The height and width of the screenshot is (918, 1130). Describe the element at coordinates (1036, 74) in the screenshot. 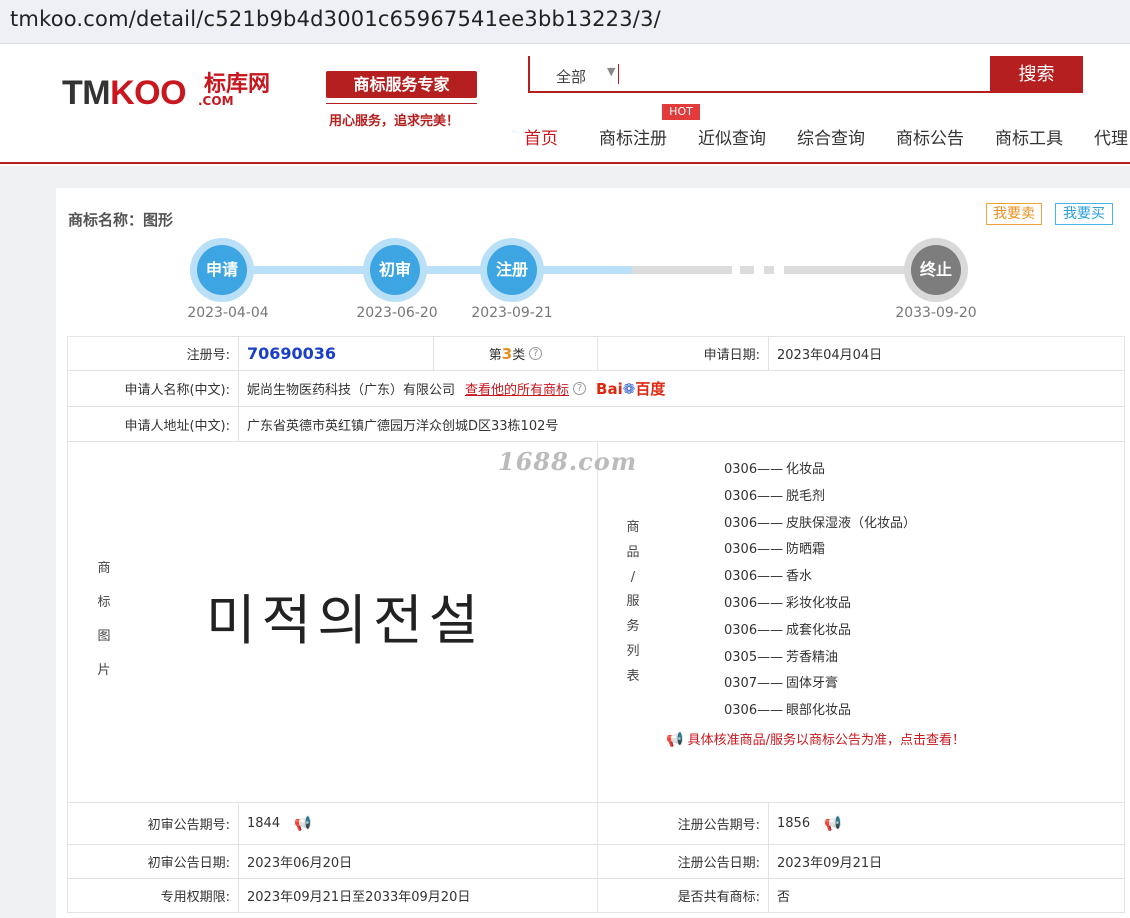

I see `search-button: 搜索` at that location.